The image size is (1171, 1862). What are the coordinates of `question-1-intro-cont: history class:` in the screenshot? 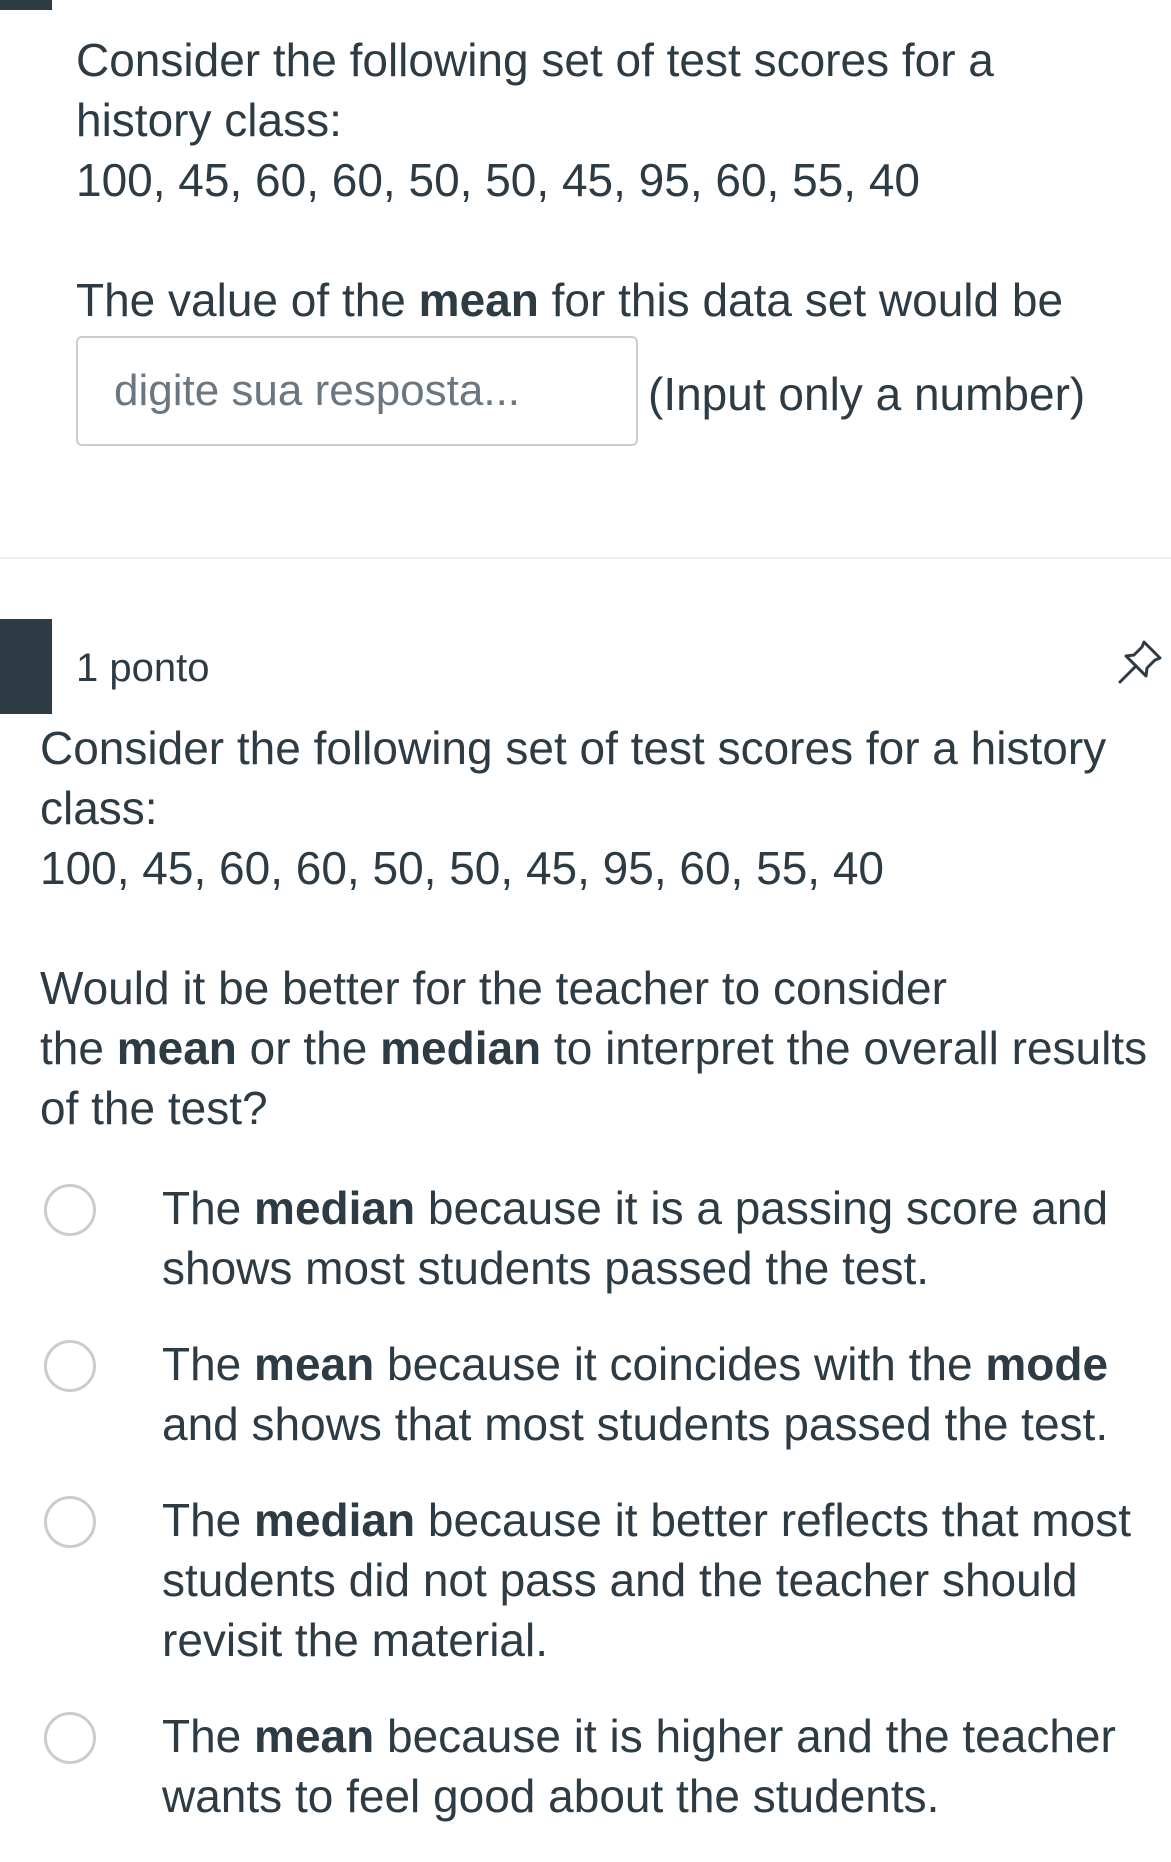 It's located at (209, 120).